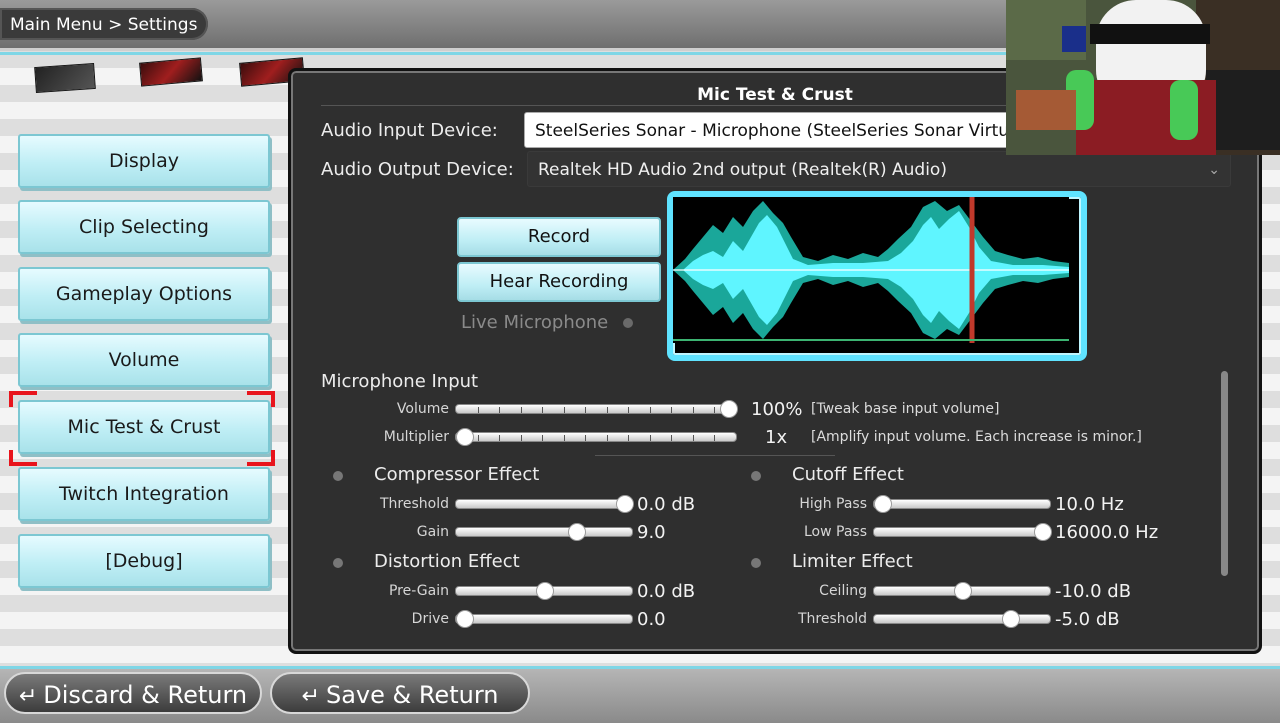 The height and width of the screenshot is (723, 1280). I want to click on multiplier-slider-knob, so click(465, 437).